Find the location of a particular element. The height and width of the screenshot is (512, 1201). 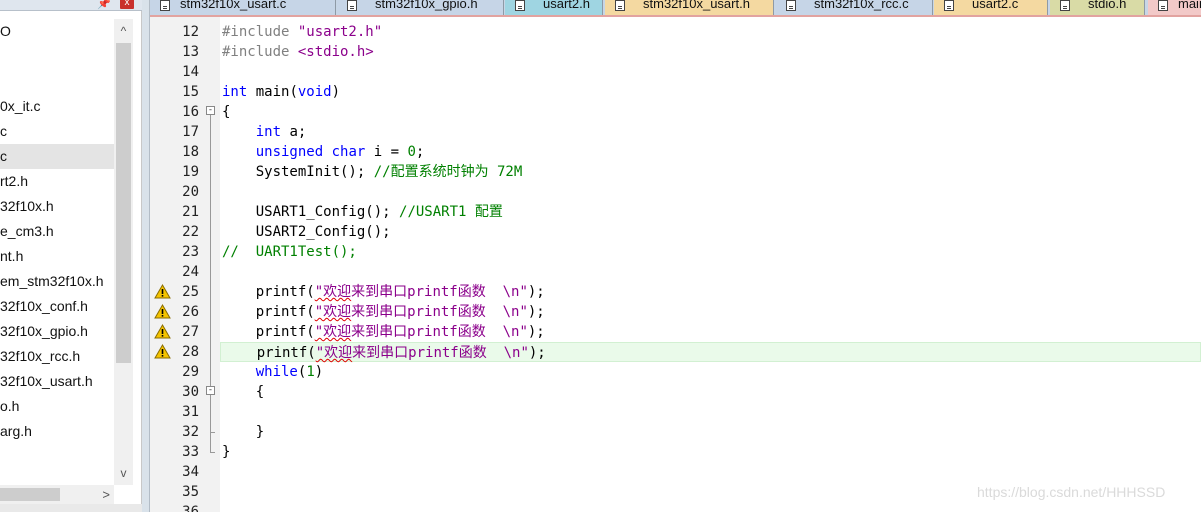

code-line: 21 USART1_Config(); //USART1 配置 is located at coordinates (675, 212).